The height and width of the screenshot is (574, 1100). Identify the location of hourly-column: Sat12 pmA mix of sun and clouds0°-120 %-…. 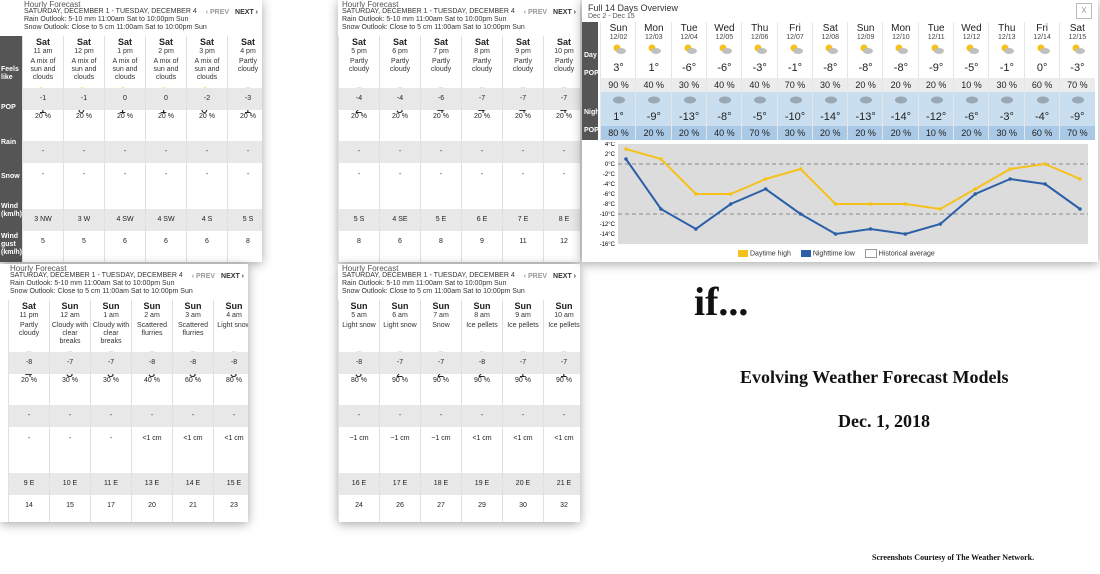
(83, 149).